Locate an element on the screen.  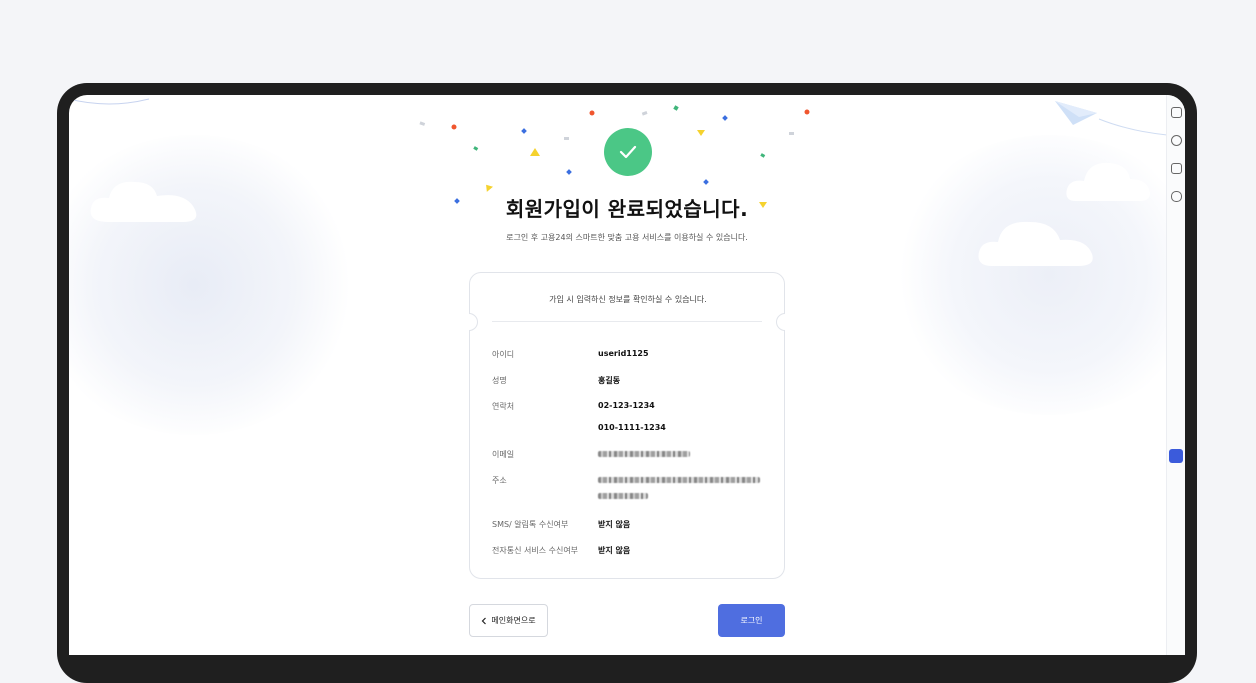
info-label: 전자통신 서비스 수신여부 is located at coordinates (535, 550).